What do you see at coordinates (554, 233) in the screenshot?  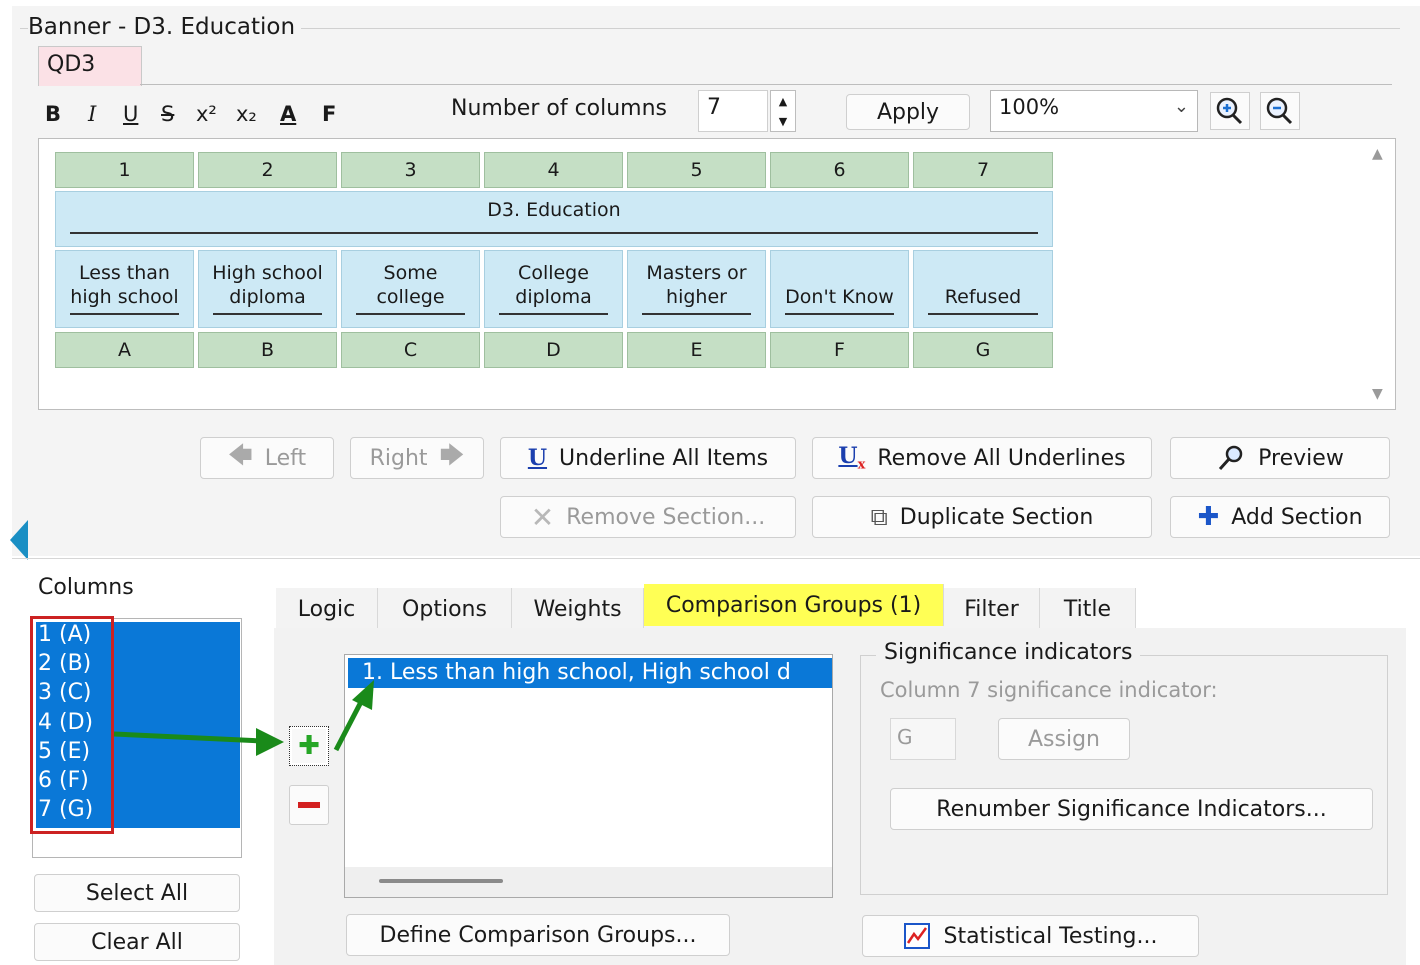 I see `grid-header-underline` at bounding box center [554, 233].